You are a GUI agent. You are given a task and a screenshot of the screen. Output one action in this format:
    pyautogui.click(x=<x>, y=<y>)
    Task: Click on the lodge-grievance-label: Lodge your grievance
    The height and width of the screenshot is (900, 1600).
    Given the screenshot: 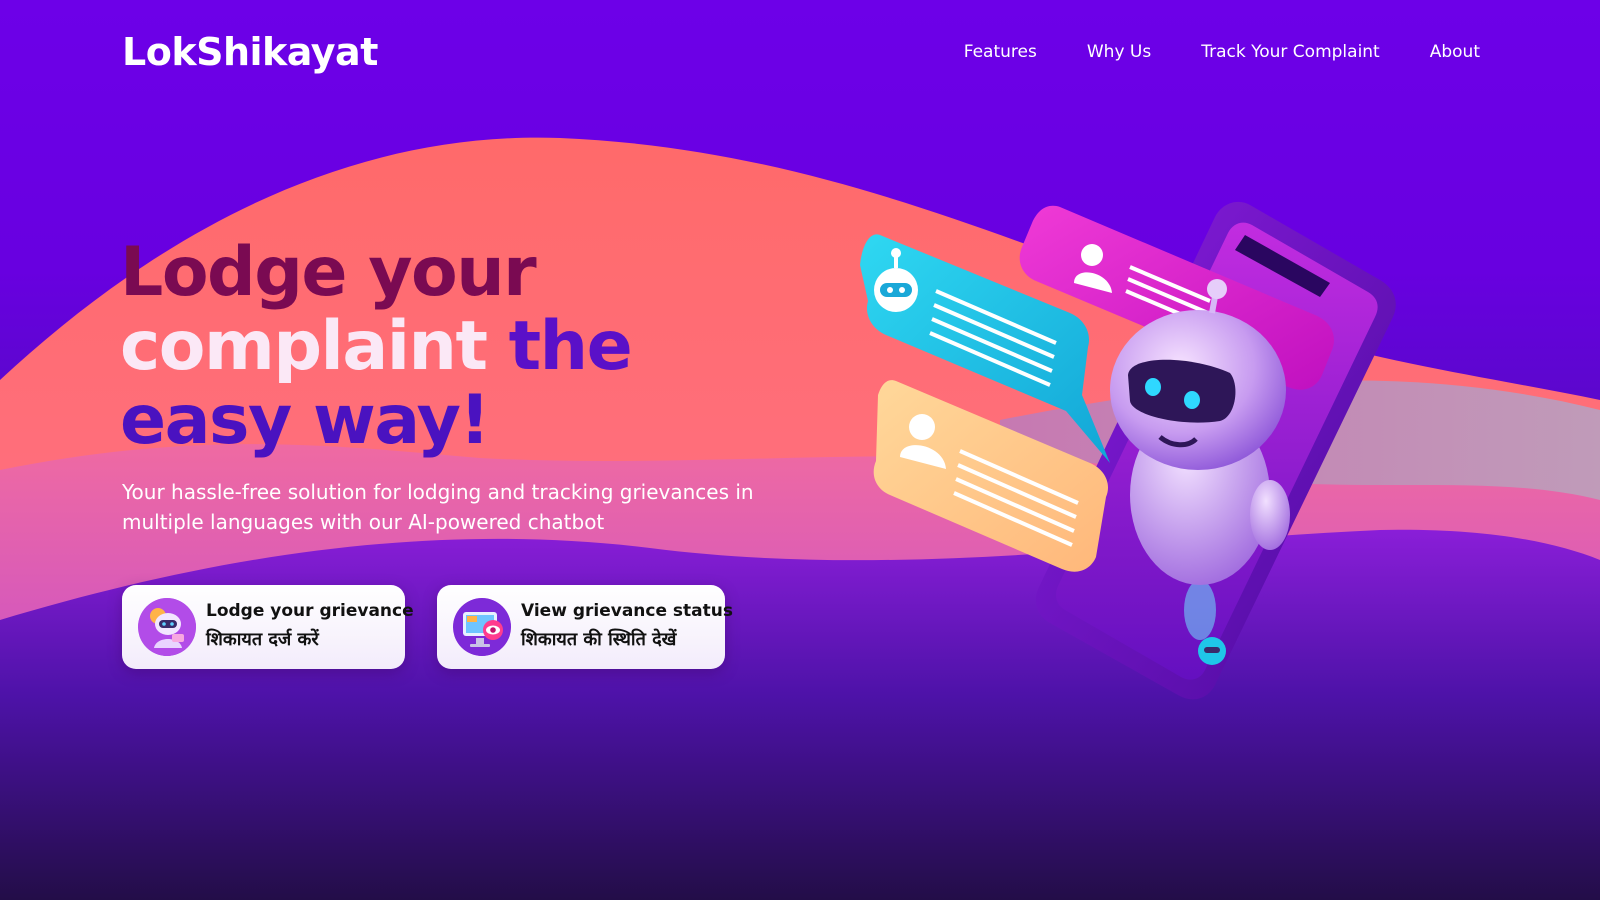 What is the action you would take?
    pyautogui.click(x=310, y=611)
    